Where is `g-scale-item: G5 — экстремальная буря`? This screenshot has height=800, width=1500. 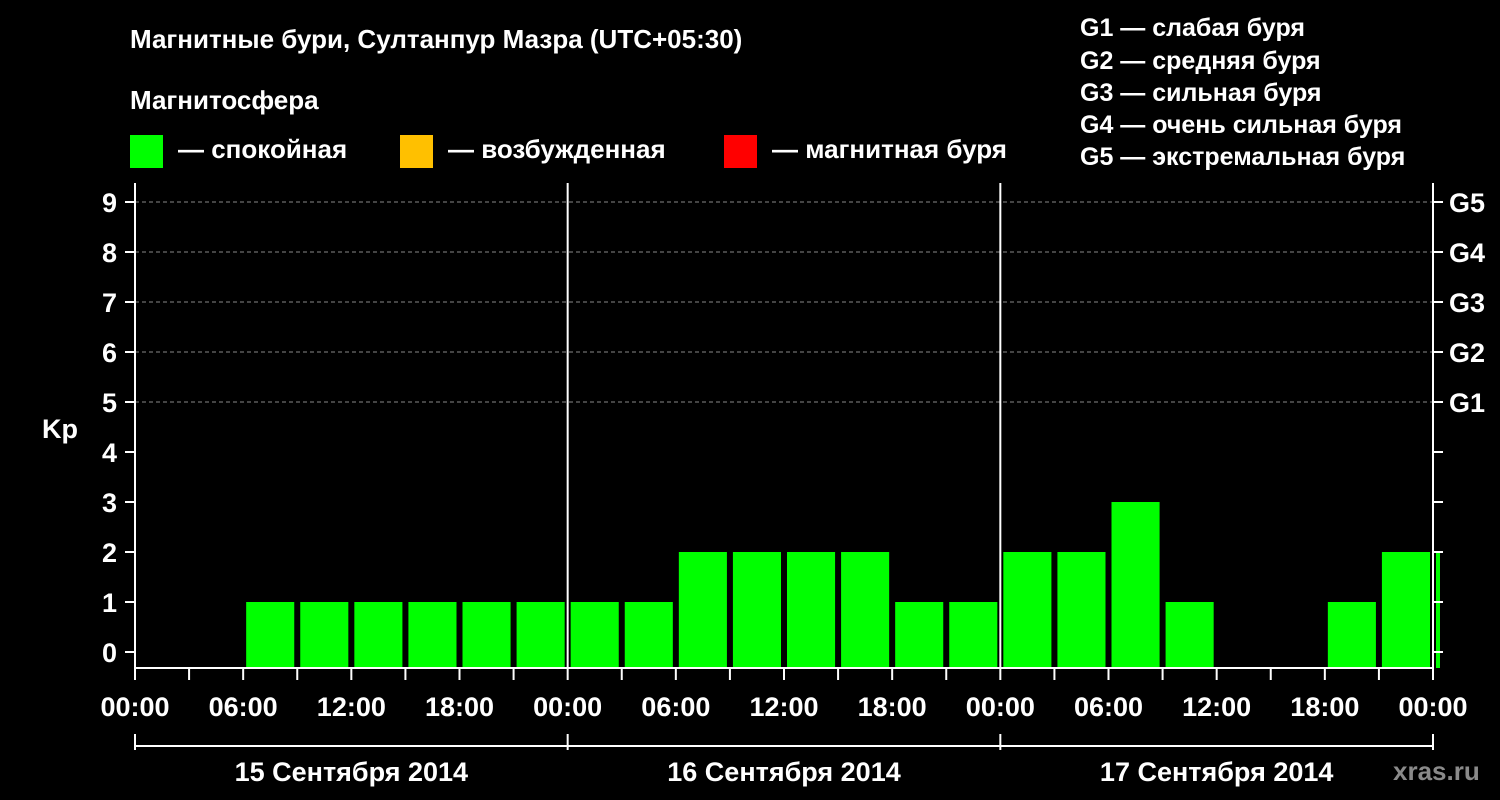
g-scale-item: G5 — экстремальная буря is located at coordinates (1242, 157).